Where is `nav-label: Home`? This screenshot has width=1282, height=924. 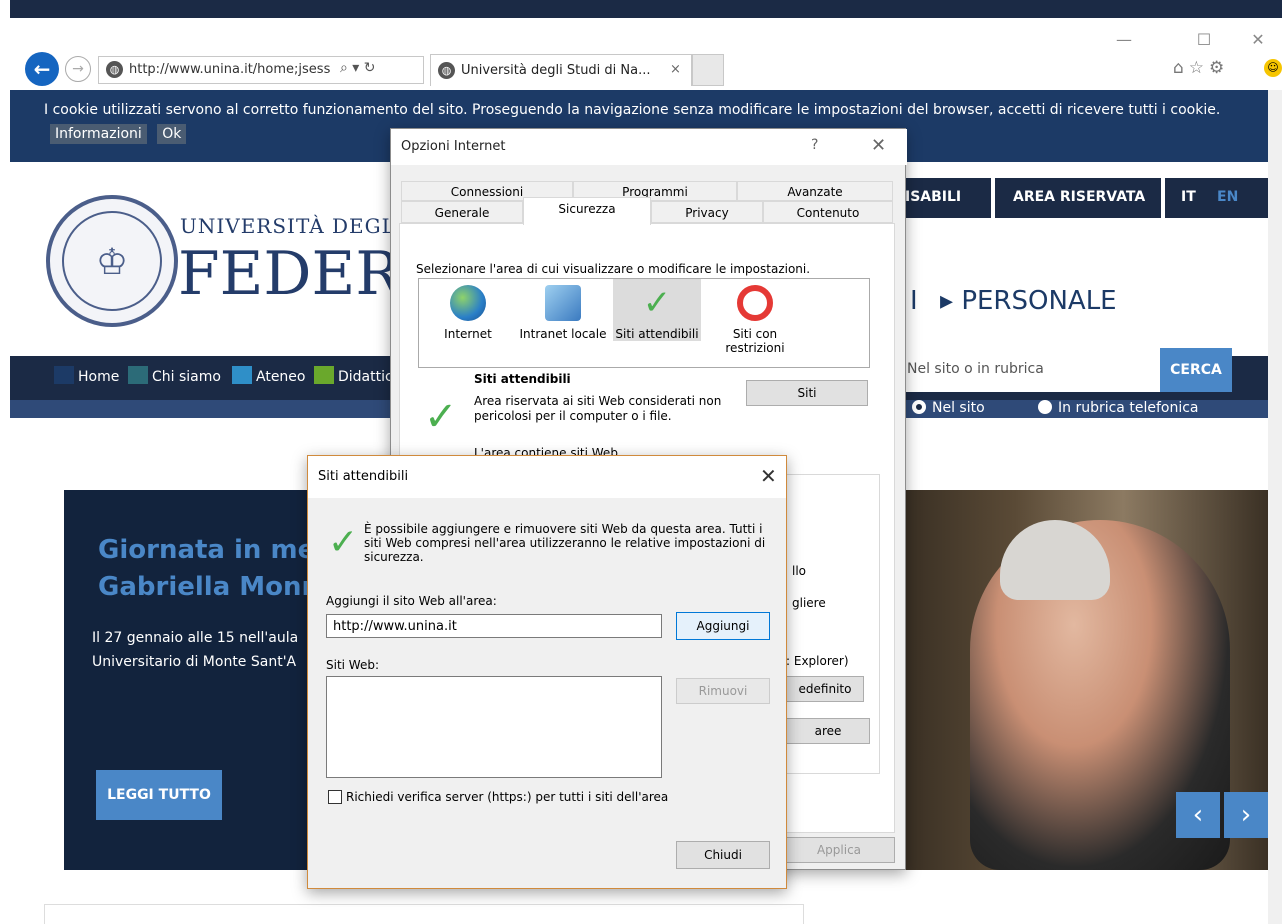 nav-label: Home is located at coordinates (99, 377).